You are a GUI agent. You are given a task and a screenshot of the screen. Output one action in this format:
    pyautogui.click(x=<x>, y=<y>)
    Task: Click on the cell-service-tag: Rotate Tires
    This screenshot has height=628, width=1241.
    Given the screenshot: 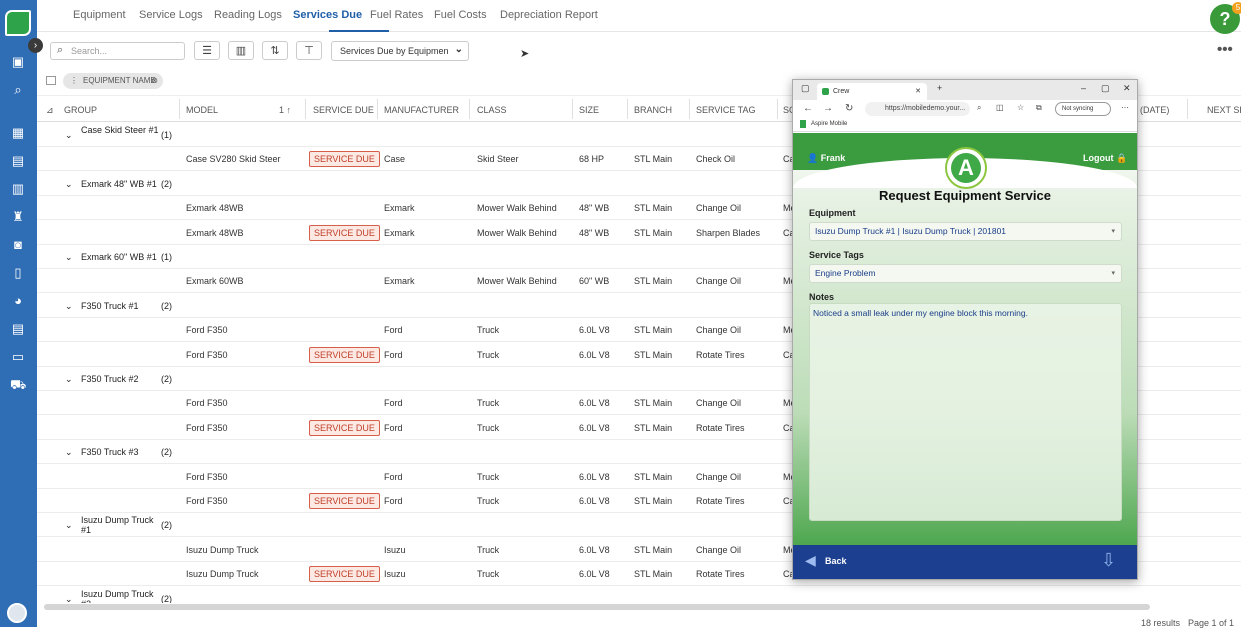 What is the action you would take?
    pyautogui.click(x=720, y=427)
    